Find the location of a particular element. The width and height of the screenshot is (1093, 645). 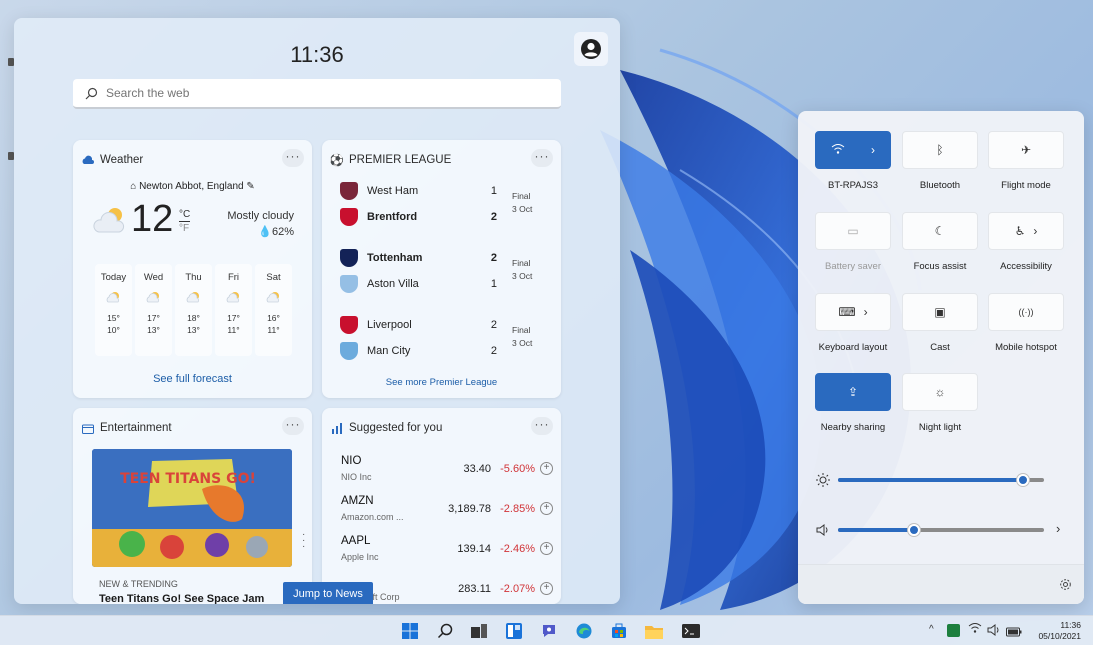

teen-titans-poster: TEEN TITANS GO! is located at coordinates (192, 508).